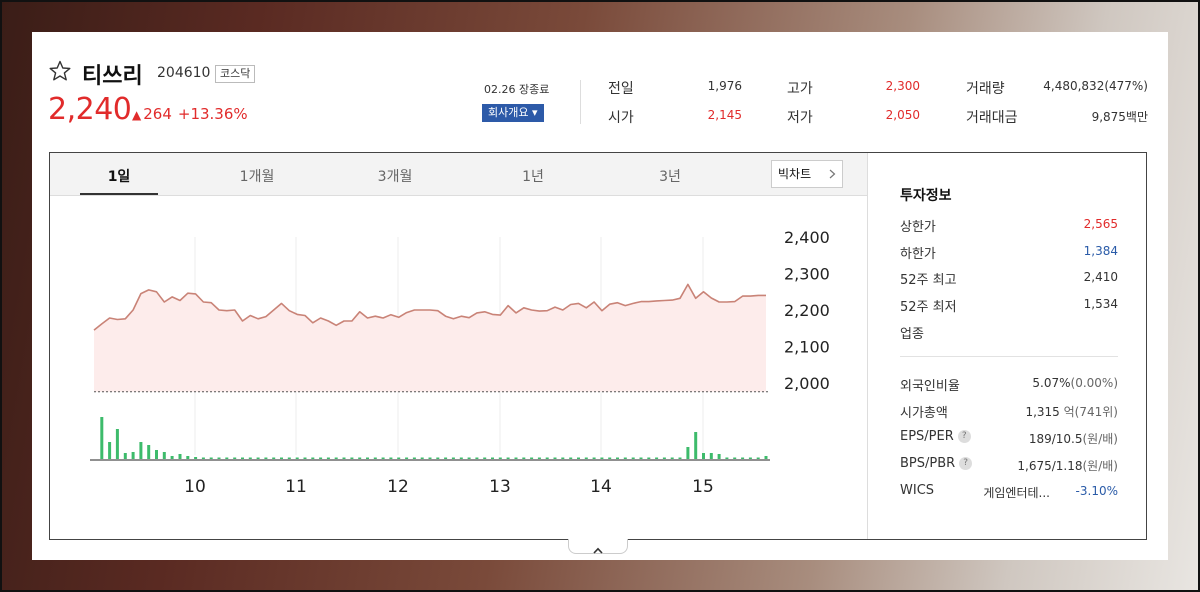 This screenshot has width=1200, height=592. What do you see at coordinates (807, 310) in the screenshot?
I see `y-tick-label: 2,200` at bounding box center [807, 310].